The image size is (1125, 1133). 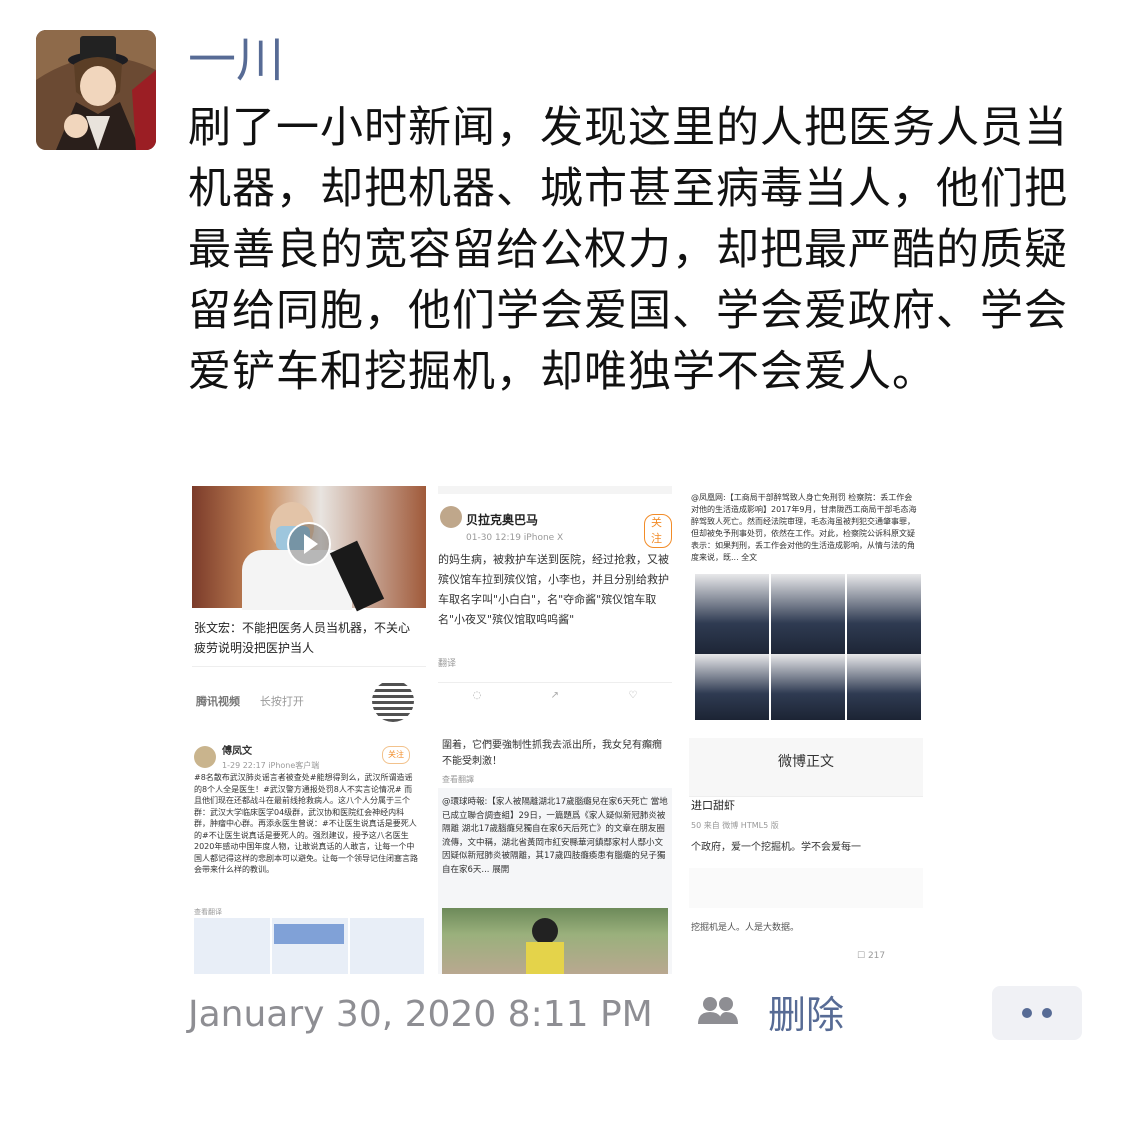 What do you see at coordinates (96, 90) in the screenshot?
I see `author-avatar` at bounding box center [96, 90].